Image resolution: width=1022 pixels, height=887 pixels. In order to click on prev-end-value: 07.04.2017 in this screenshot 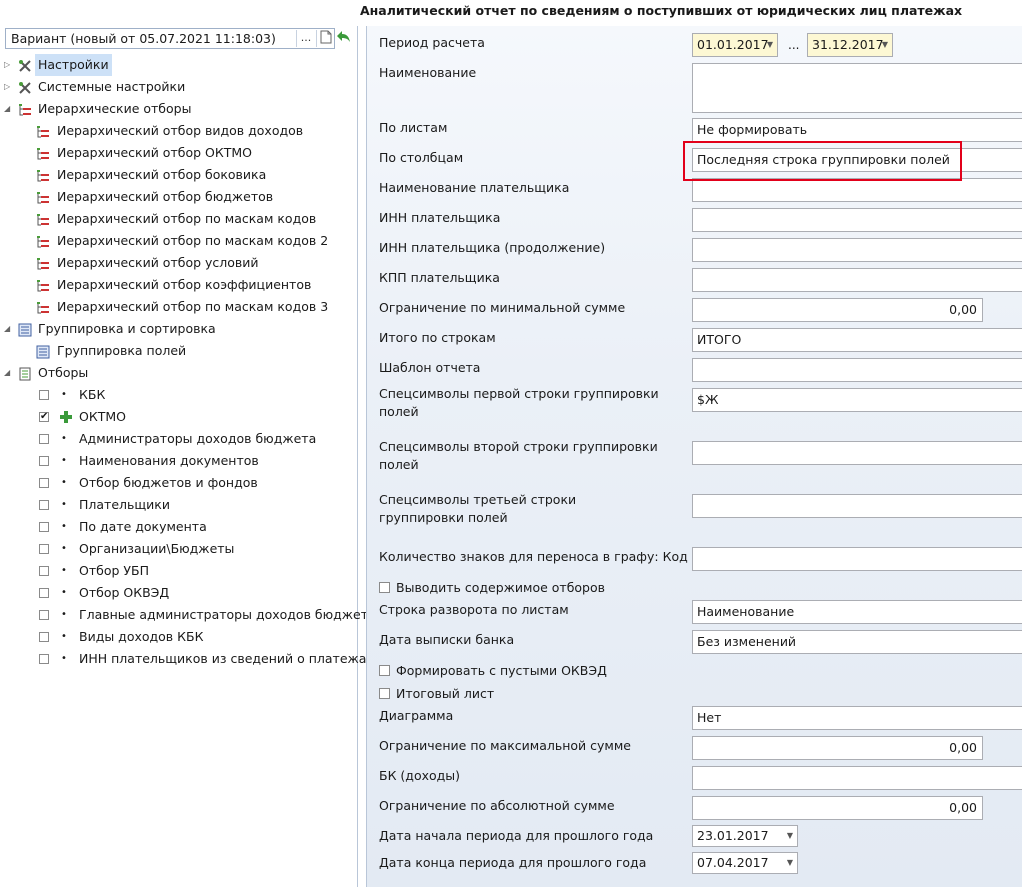, I will do `click(733, 862)`.